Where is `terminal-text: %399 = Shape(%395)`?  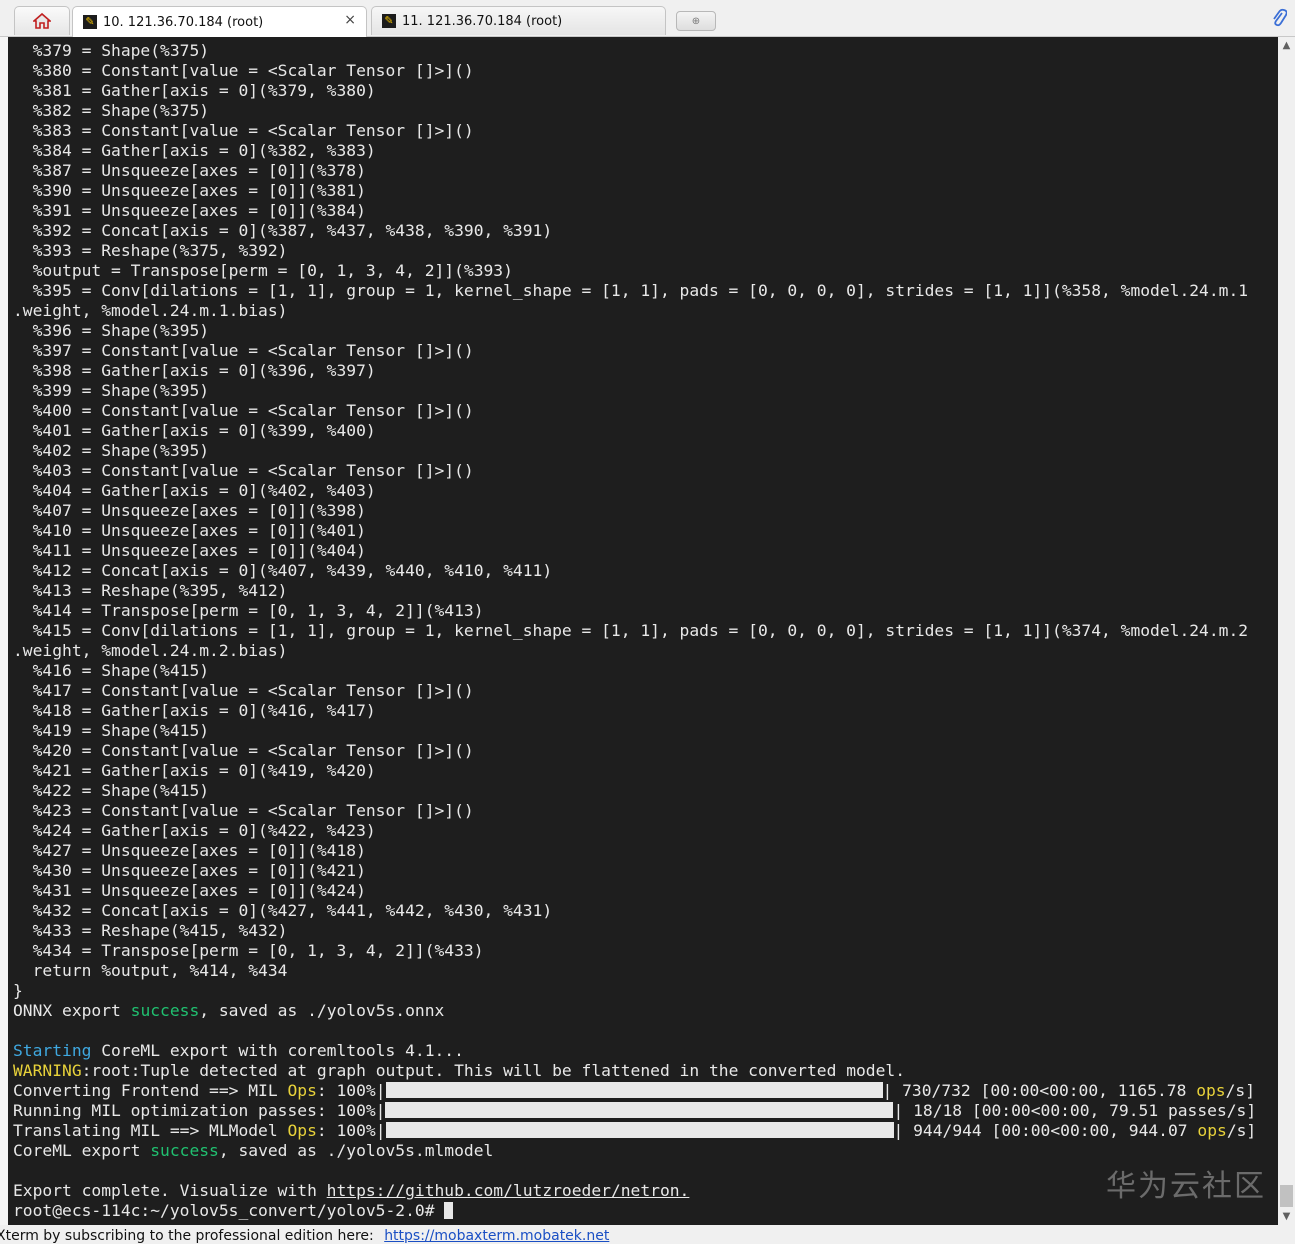
terminal-text: %399 = Shape(%395) is located at coordinates (111, 390).